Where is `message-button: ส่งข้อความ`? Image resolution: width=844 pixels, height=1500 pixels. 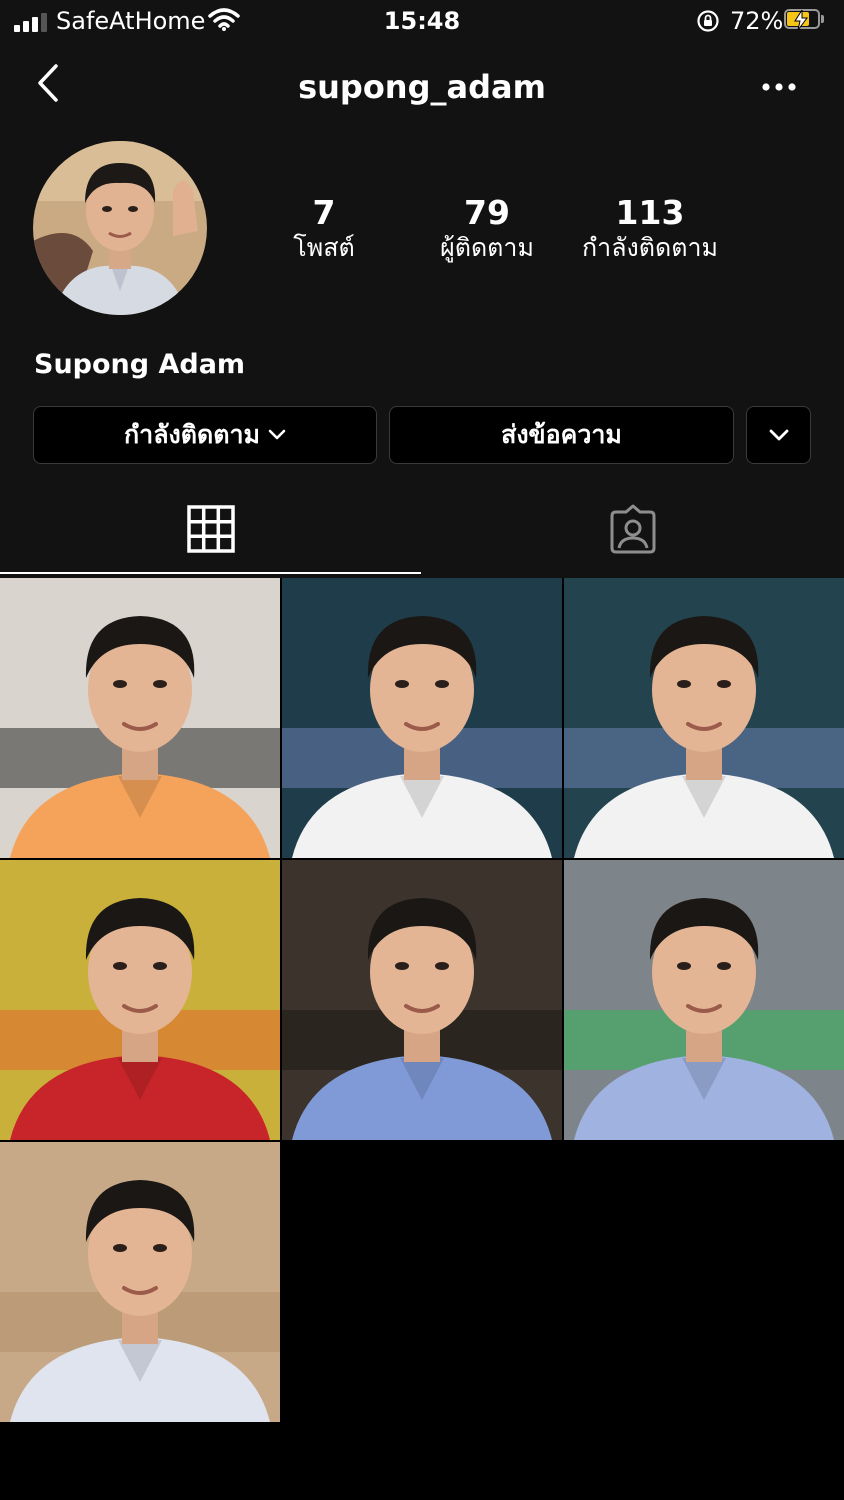 message-button: ส่งข้อความ is located at coordinates (561, 435).